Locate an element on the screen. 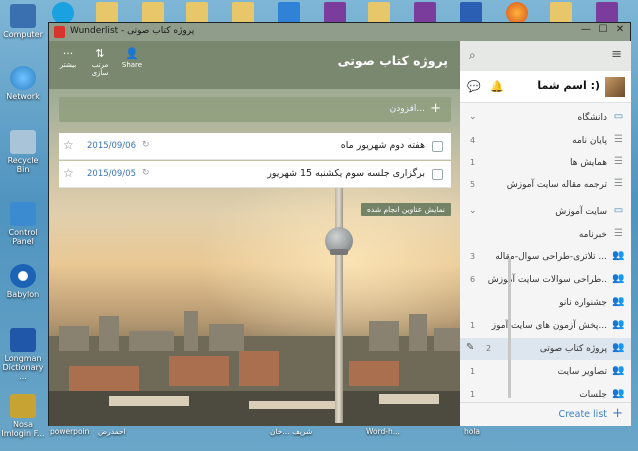  sidebar-scrollbar is located at coordinates (509, 328).